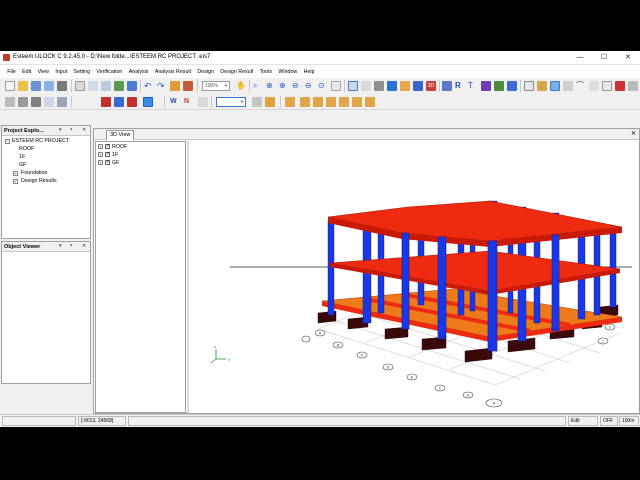  I want to click on tree-root: ESTEEM RC PROJECT, so click(40, 141).